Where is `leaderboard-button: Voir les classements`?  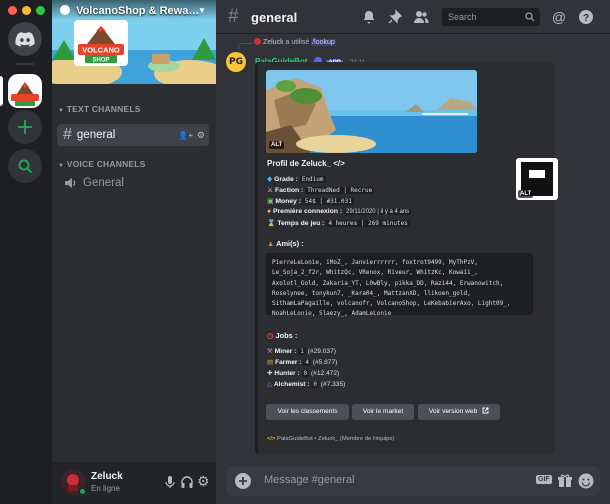
leaderboard-button: Voir les classements is located at coordinates (307, 412).